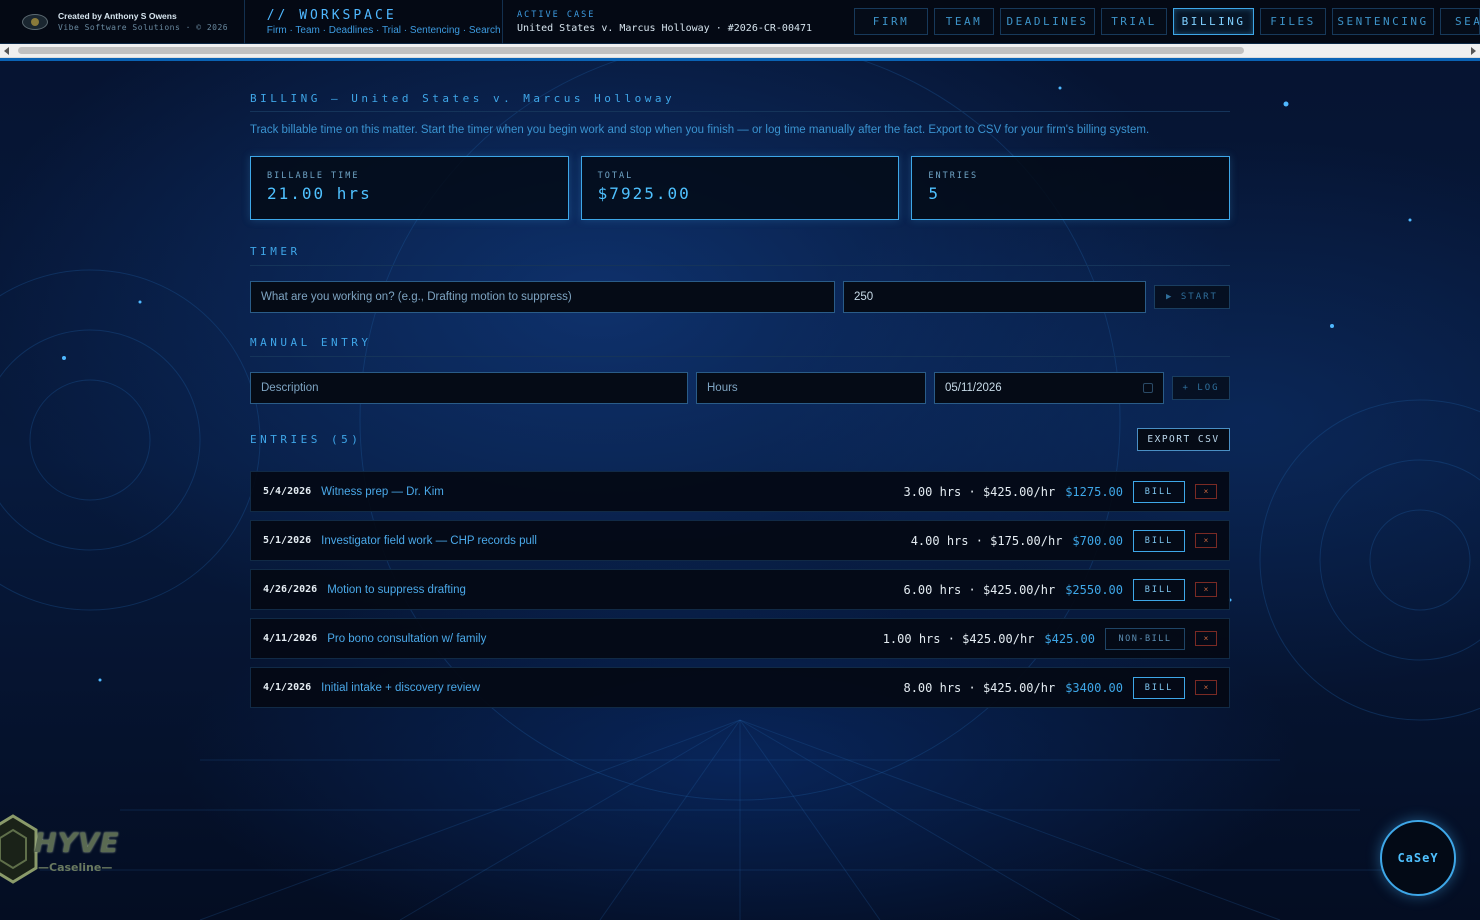 Image resolution: width=1480 pixels, height=920 pixels. What do you see at coordinates (644, 193) in the screenshot?
I see `stat-value: $7925.00` at bounding box center [644, 193].